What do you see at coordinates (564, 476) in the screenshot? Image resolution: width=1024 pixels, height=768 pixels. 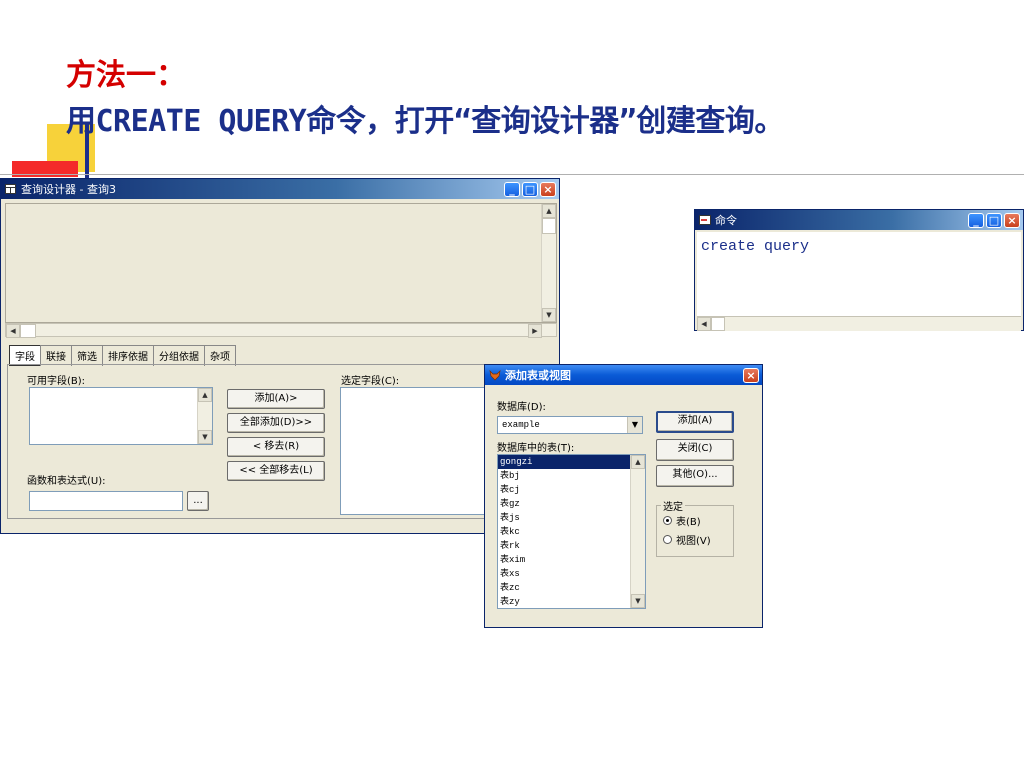 I see `table-list-item: 表bj` at bounding box center [564, 476].